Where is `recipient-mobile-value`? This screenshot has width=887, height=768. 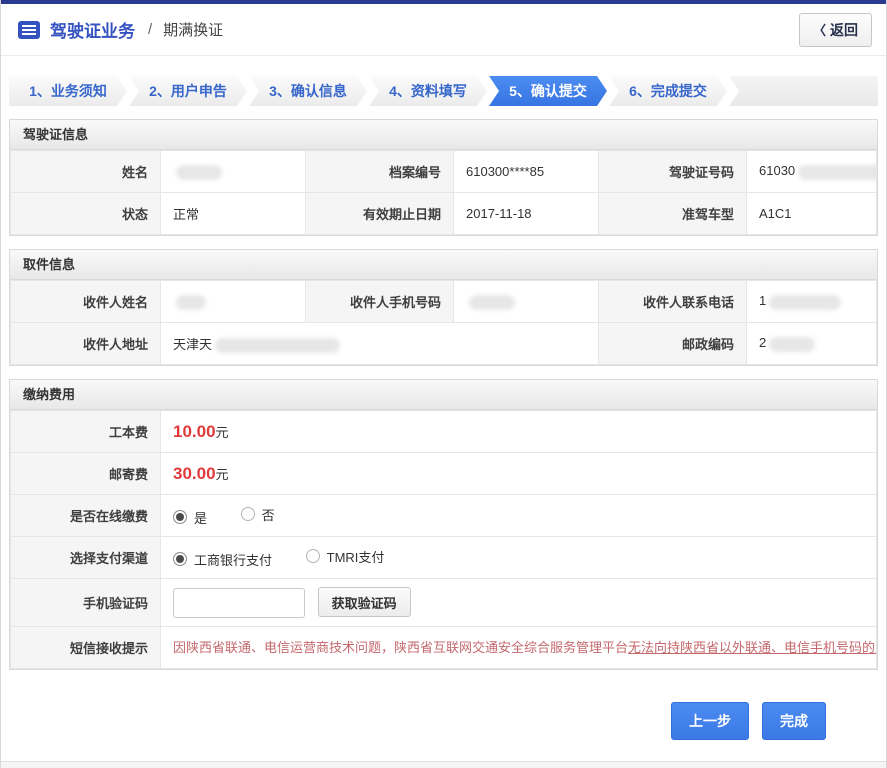
recipient-mobile-value is located at coordinates (526, 301).